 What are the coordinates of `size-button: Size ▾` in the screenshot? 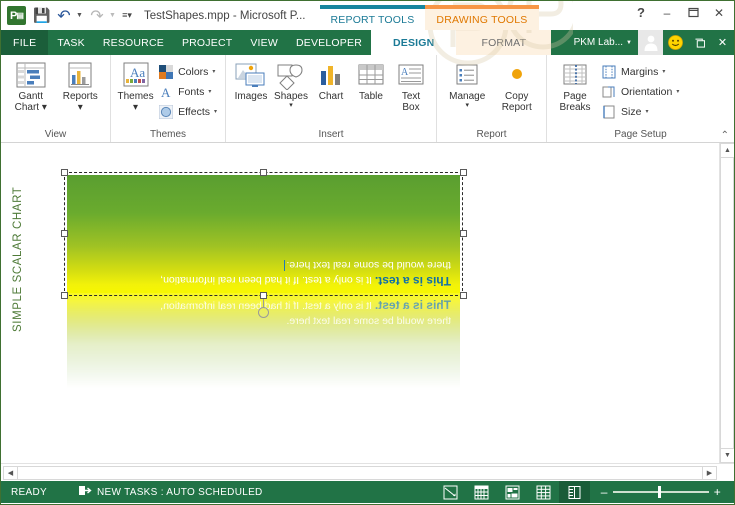 It's located at (640, 111).